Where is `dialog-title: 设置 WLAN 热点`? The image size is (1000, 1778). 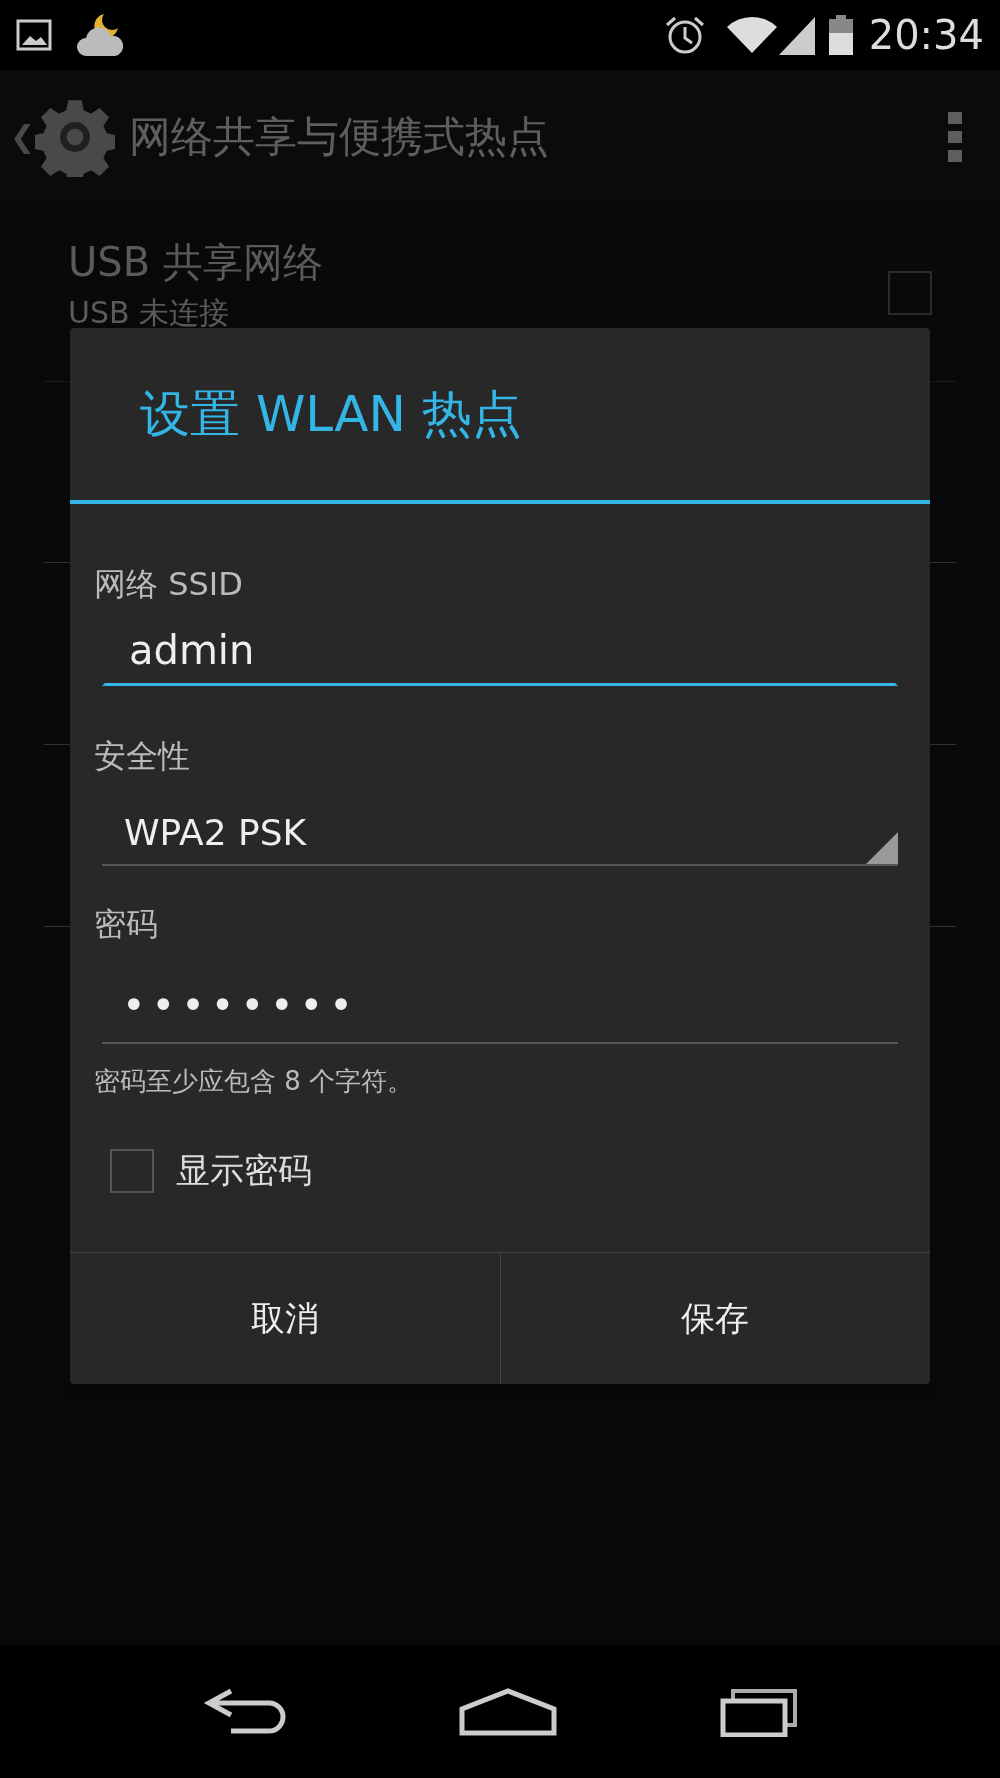
dialog-title: 设置 WLAN 热点 is located at coordinates (331, 414).